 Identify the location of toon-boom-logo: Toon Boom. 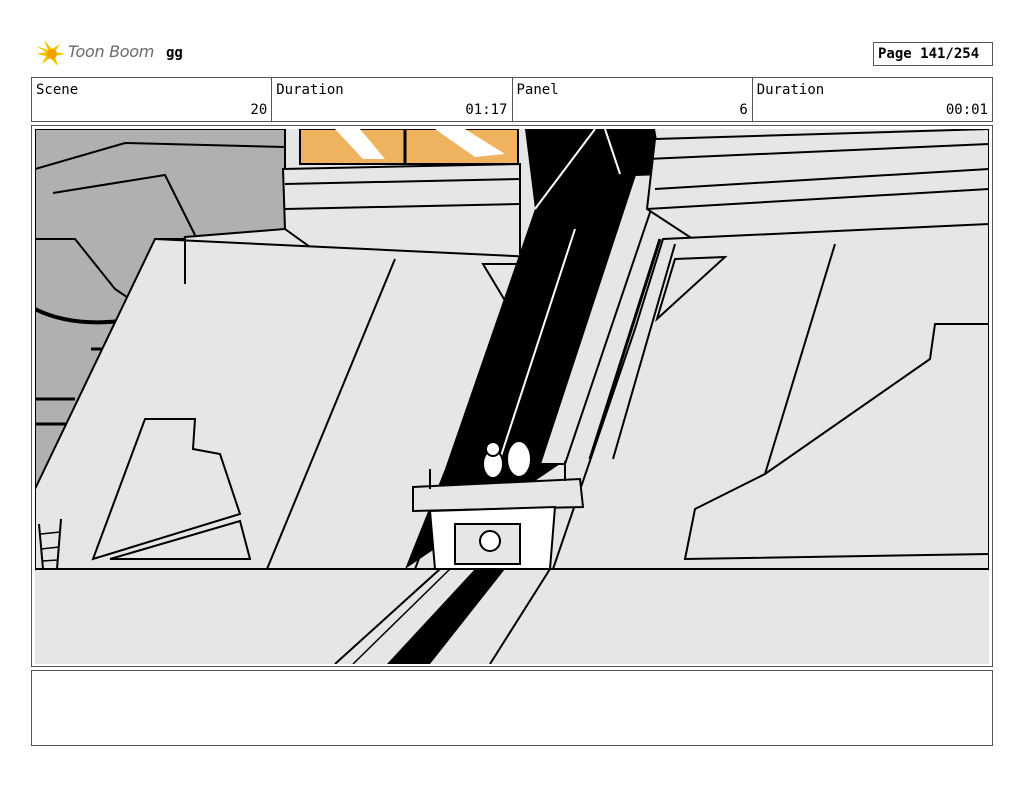
(99, 54).